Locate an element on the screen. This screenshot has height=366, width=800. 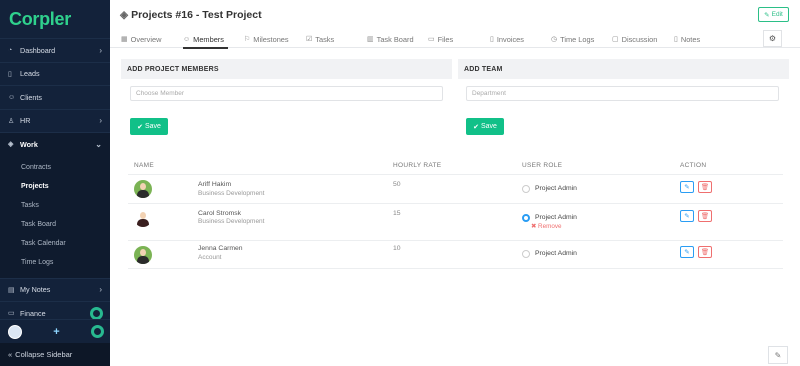
plus-icon: + is located at coordinates (56, 332).